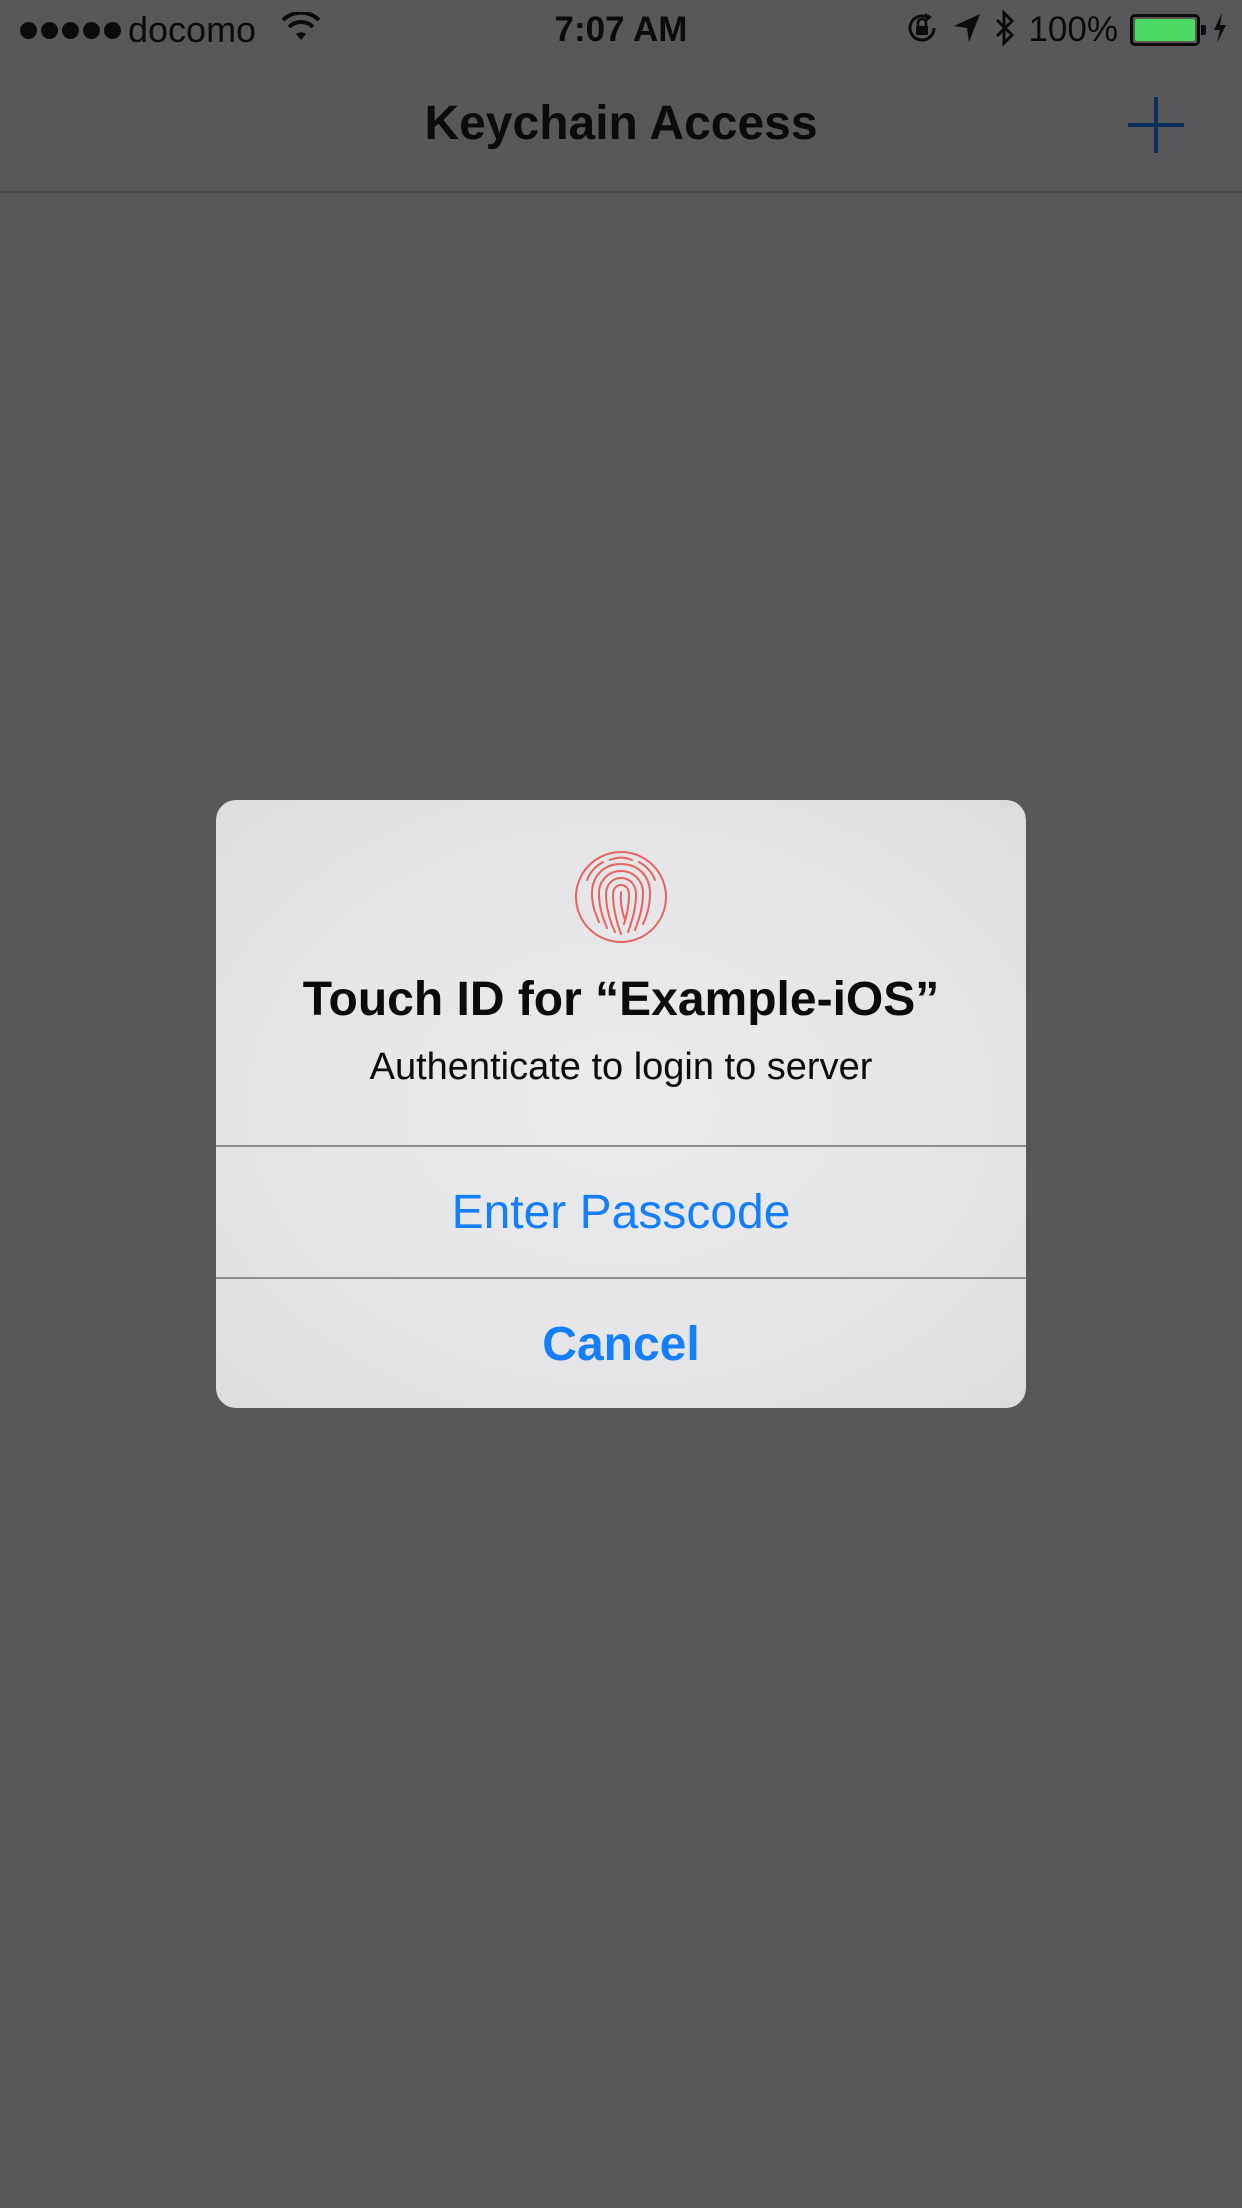 Image resolution: width=1242 pixels, height=2208 pixels. Describe the element at coordinates (621, 897) in the screenshot. I see `fingerprint-icon` at that location.